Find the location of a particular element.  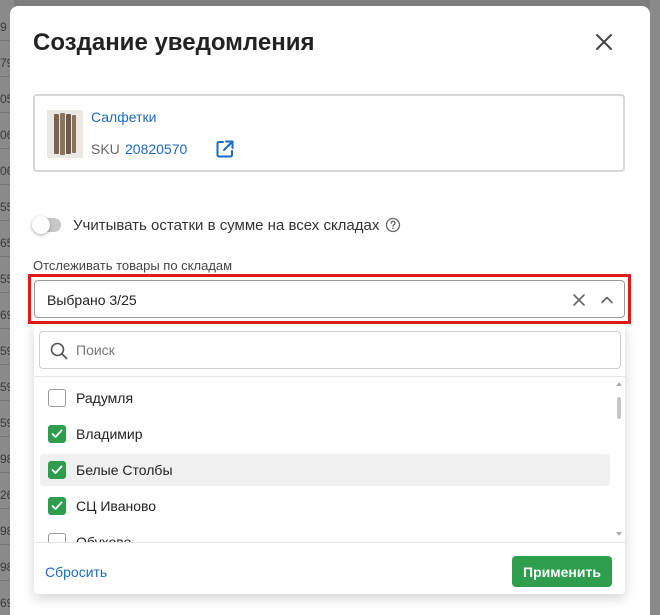

chevron-up-icon is located at coordinates (607, 300).